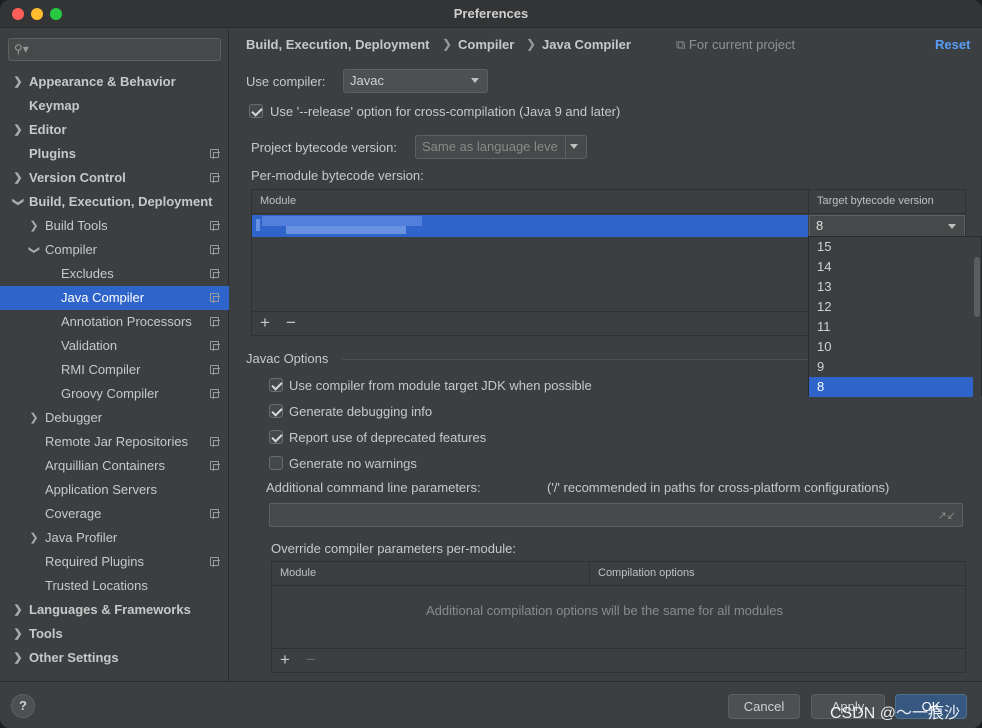  What do you see at coordinates (311, 659) in the screenshot?
I see `remove-override-button: −` at bounding box center [311, 659].